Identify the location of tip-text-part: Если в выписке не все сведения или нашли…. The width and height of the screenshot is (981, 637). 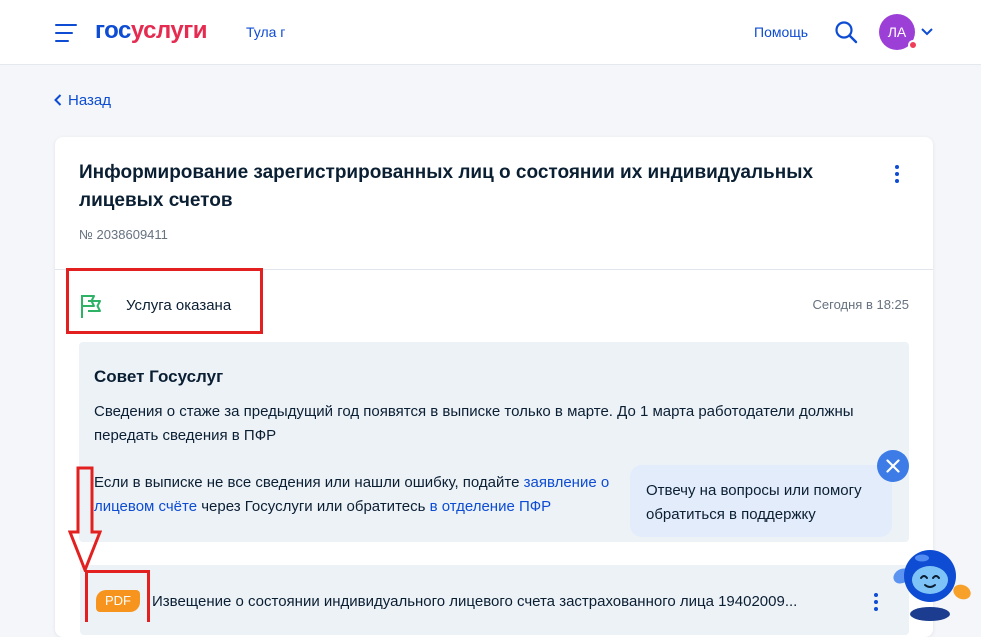
(309, 482).